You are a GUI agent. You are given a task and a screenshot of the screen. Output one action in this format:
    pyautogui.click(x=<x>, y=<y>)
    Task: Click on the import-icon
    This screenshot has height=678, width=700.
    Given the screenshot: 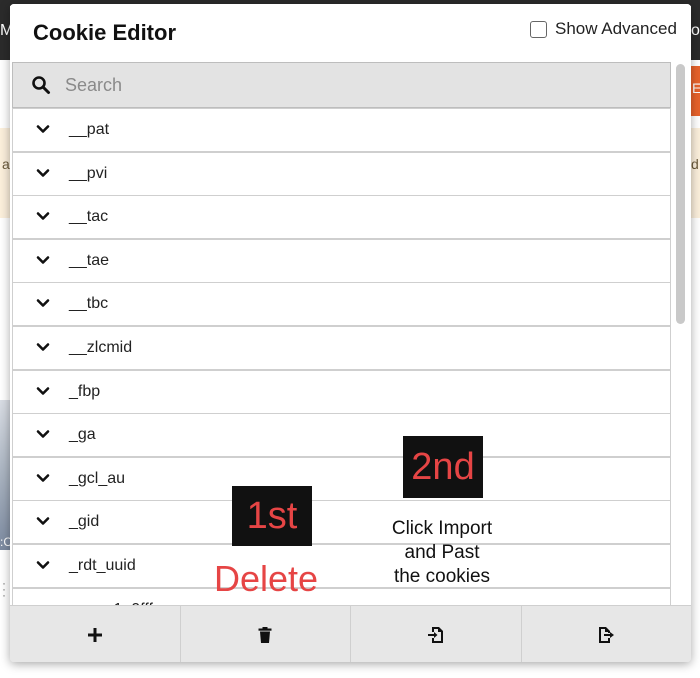 What is the action you would take?
    pyautogui.click(x=435, y=634)
    